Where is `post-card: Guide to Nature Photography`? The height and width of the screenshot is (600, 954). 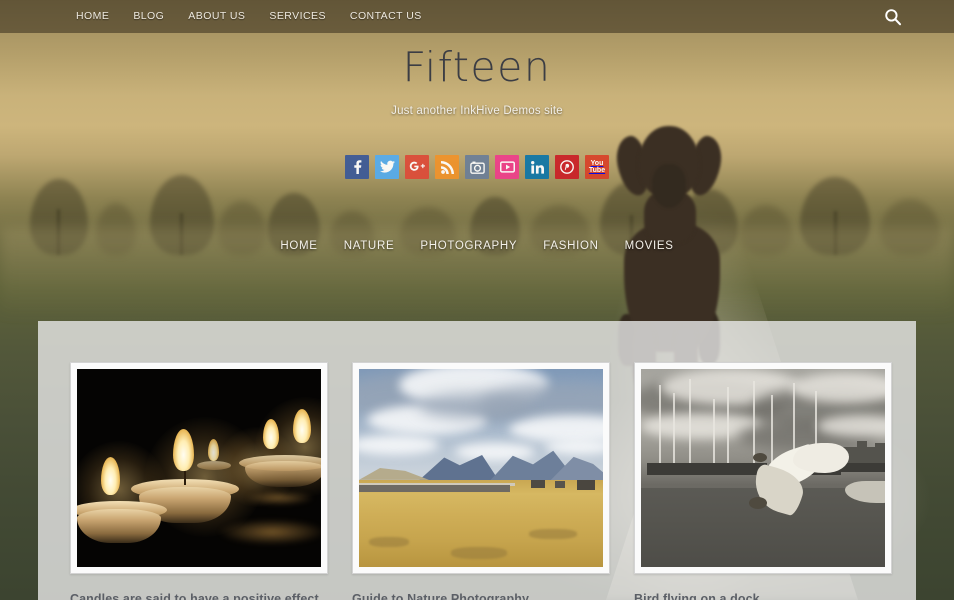 post-card: Guide to Nature Photography is located at coordinates (481, 481).